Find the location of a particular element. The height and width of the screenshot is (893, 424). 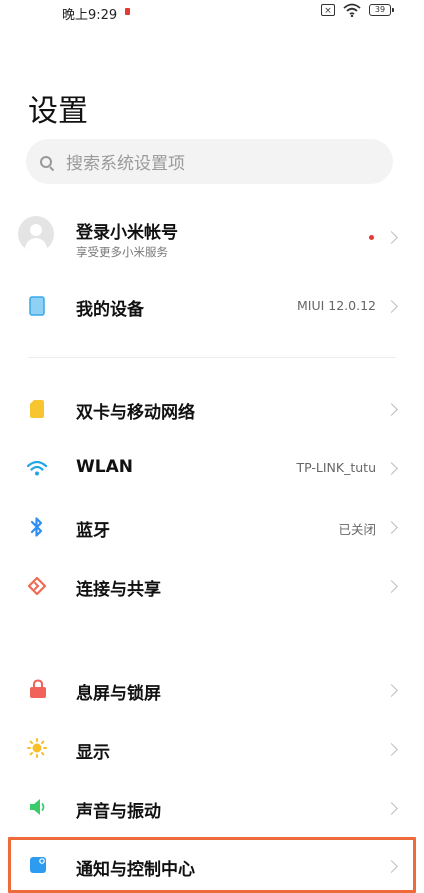

sim-card-icon is located at coordinates (37, 409).